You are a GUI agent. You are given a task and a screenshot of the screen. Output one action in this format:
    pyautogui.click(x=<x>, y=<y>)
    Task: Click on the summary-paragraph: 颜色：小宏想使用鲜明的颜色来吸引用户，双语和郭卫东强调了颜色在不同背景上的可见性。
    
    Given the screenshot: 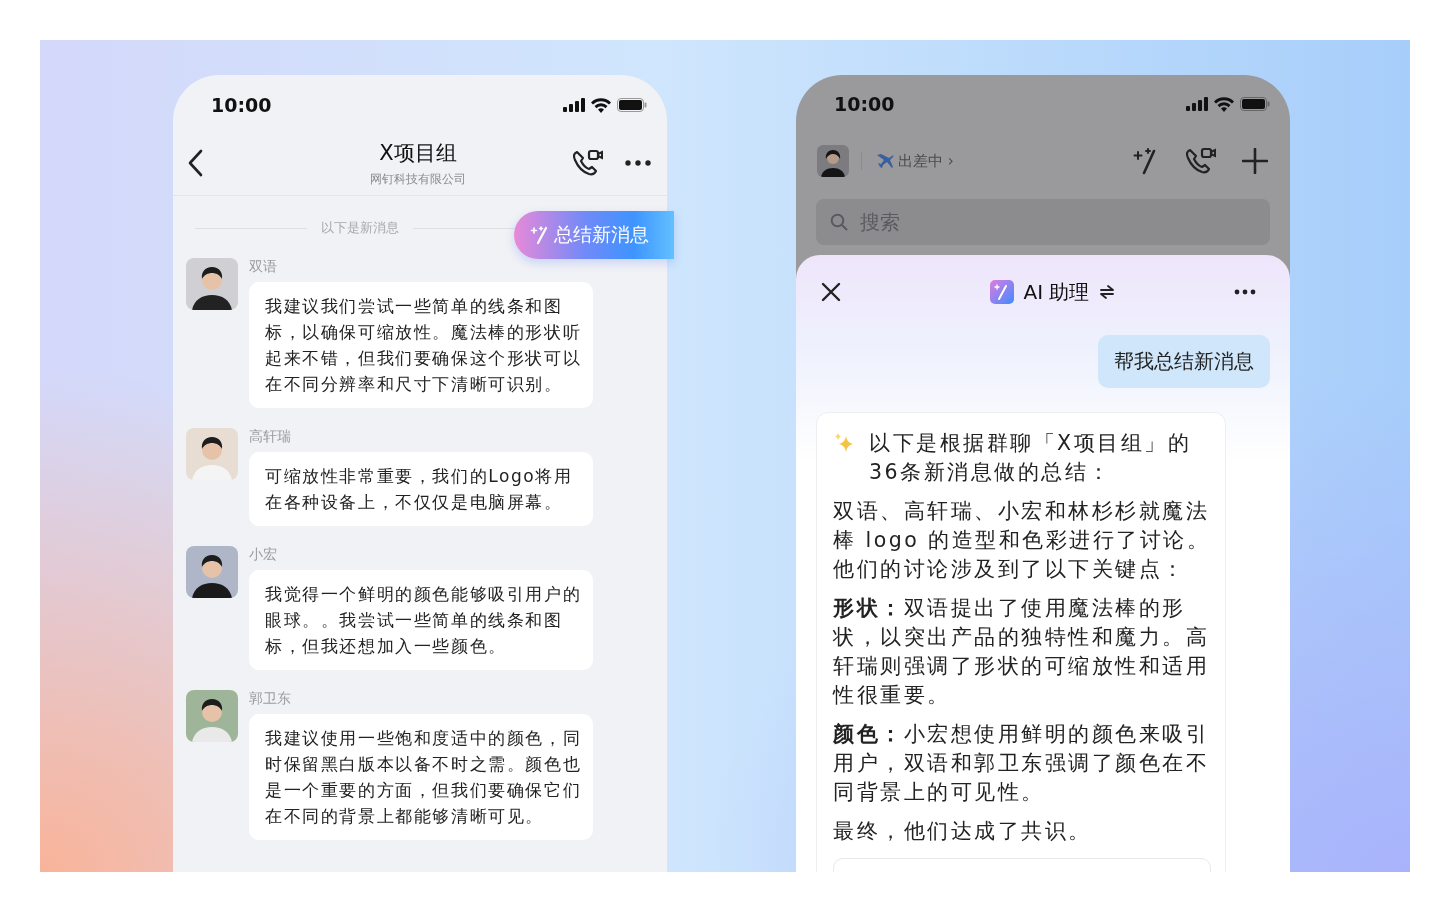 What is the action you would take?
    pyautogui.click(x=1021, y=763)
    